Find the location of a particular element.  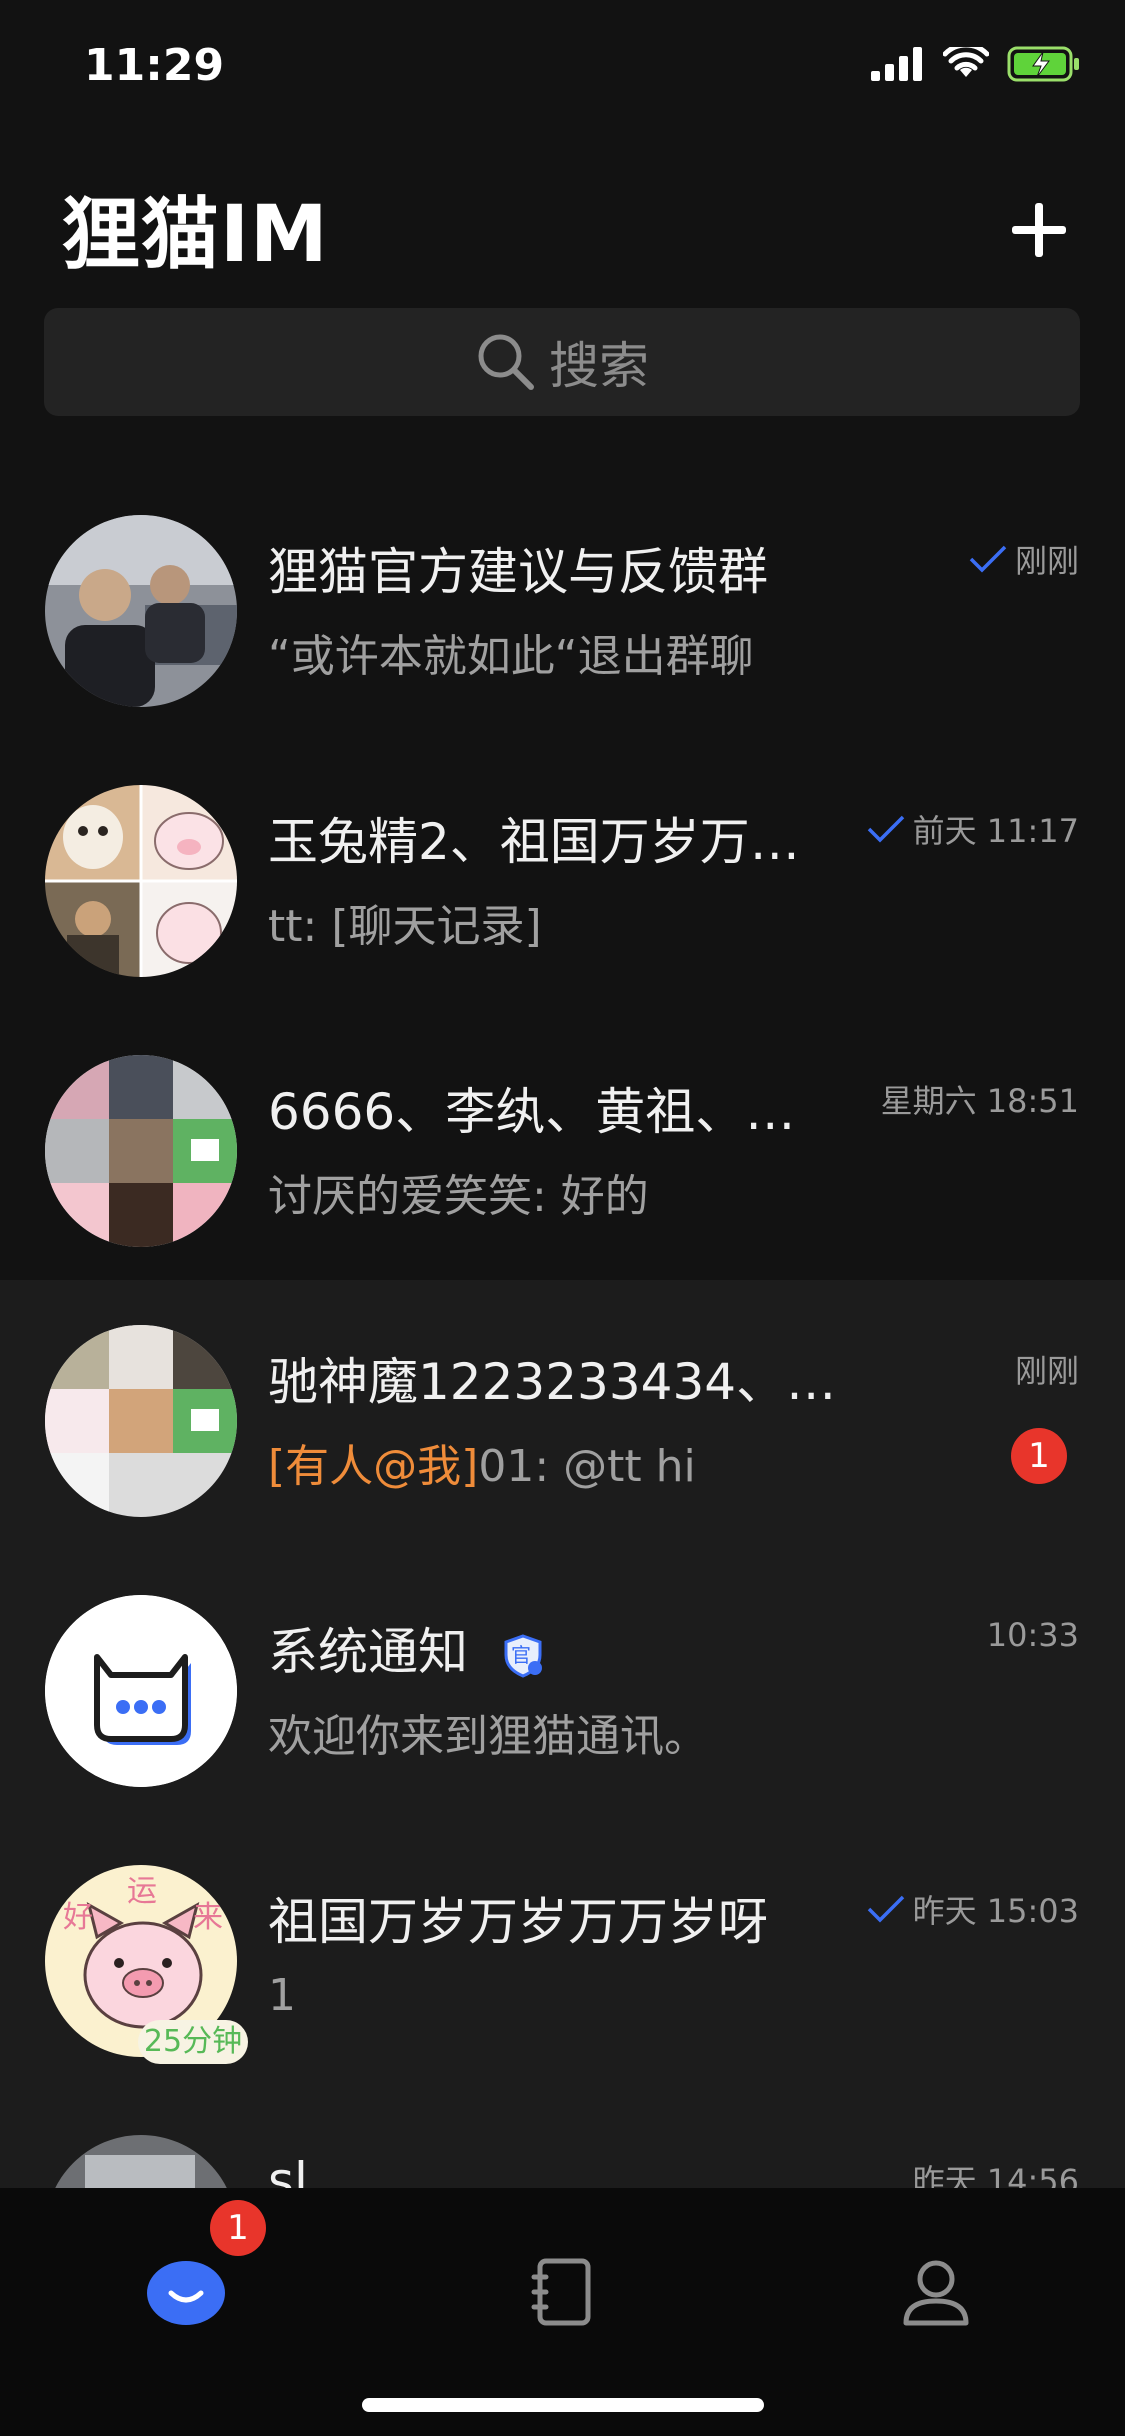

search-icon is located at coordinates (506, 362).